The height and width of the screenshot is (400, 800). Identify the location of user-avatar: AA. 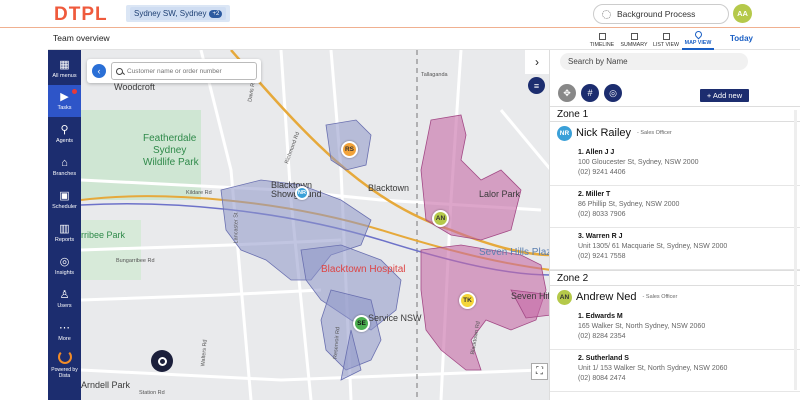
(742, 13).